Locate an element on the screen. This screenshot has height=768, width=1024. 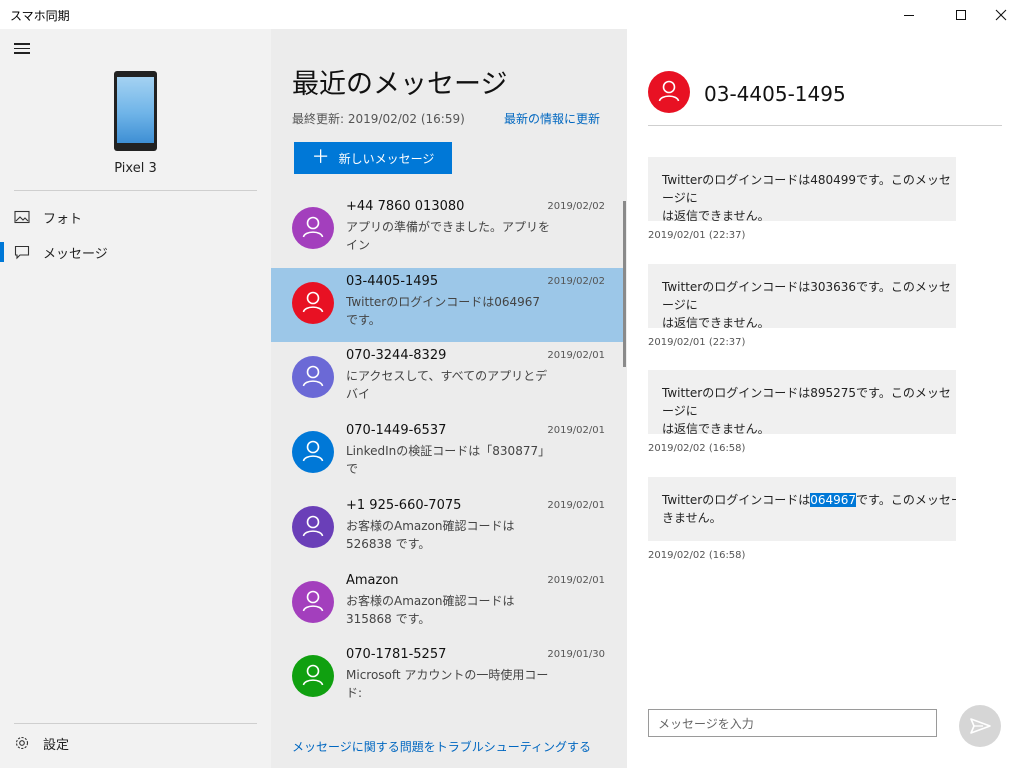
title-bar: スマホ同期 is located at coordinates (512, 14).